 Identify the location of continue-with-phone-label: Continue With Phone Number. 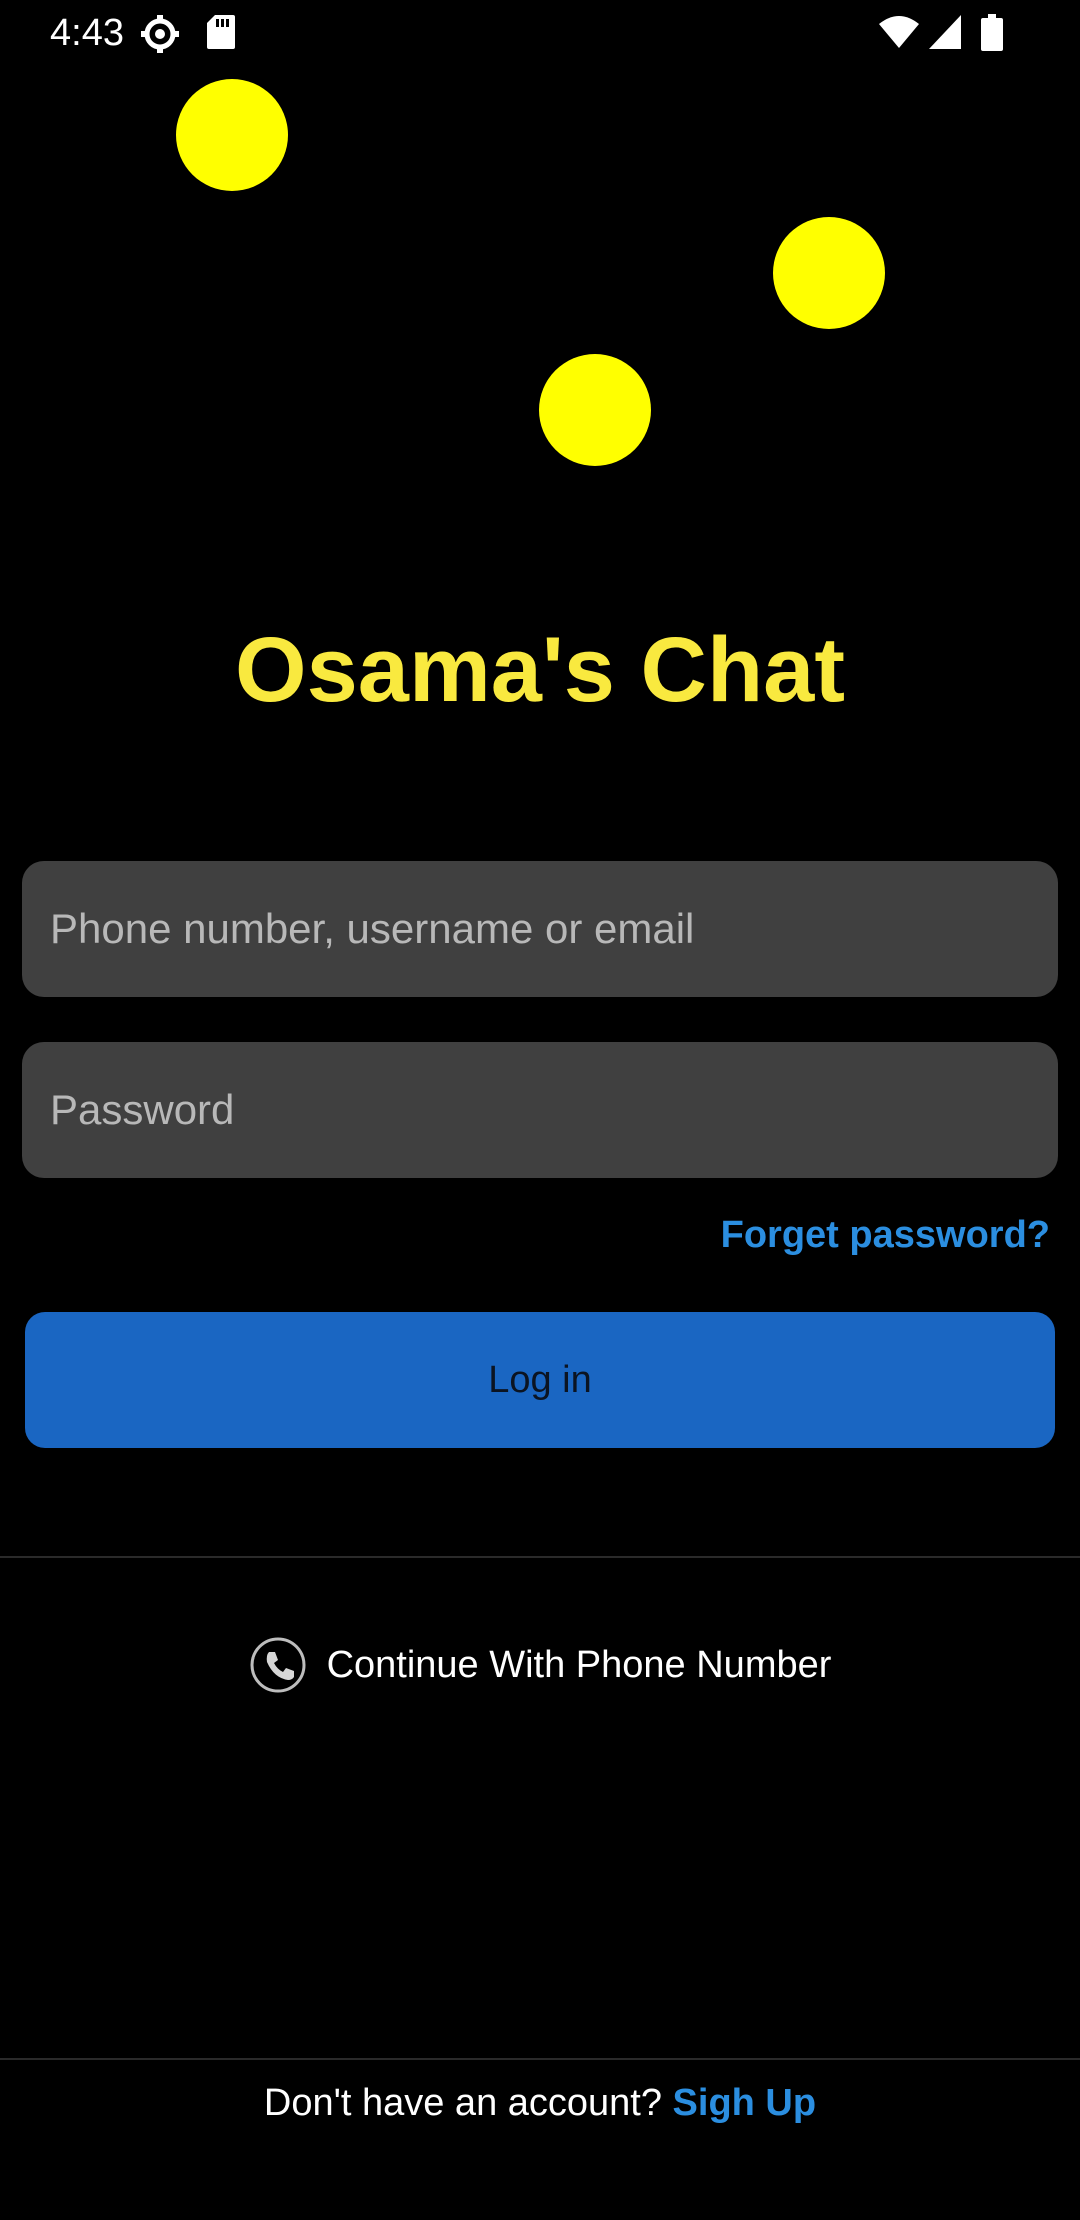
(579, 1665).